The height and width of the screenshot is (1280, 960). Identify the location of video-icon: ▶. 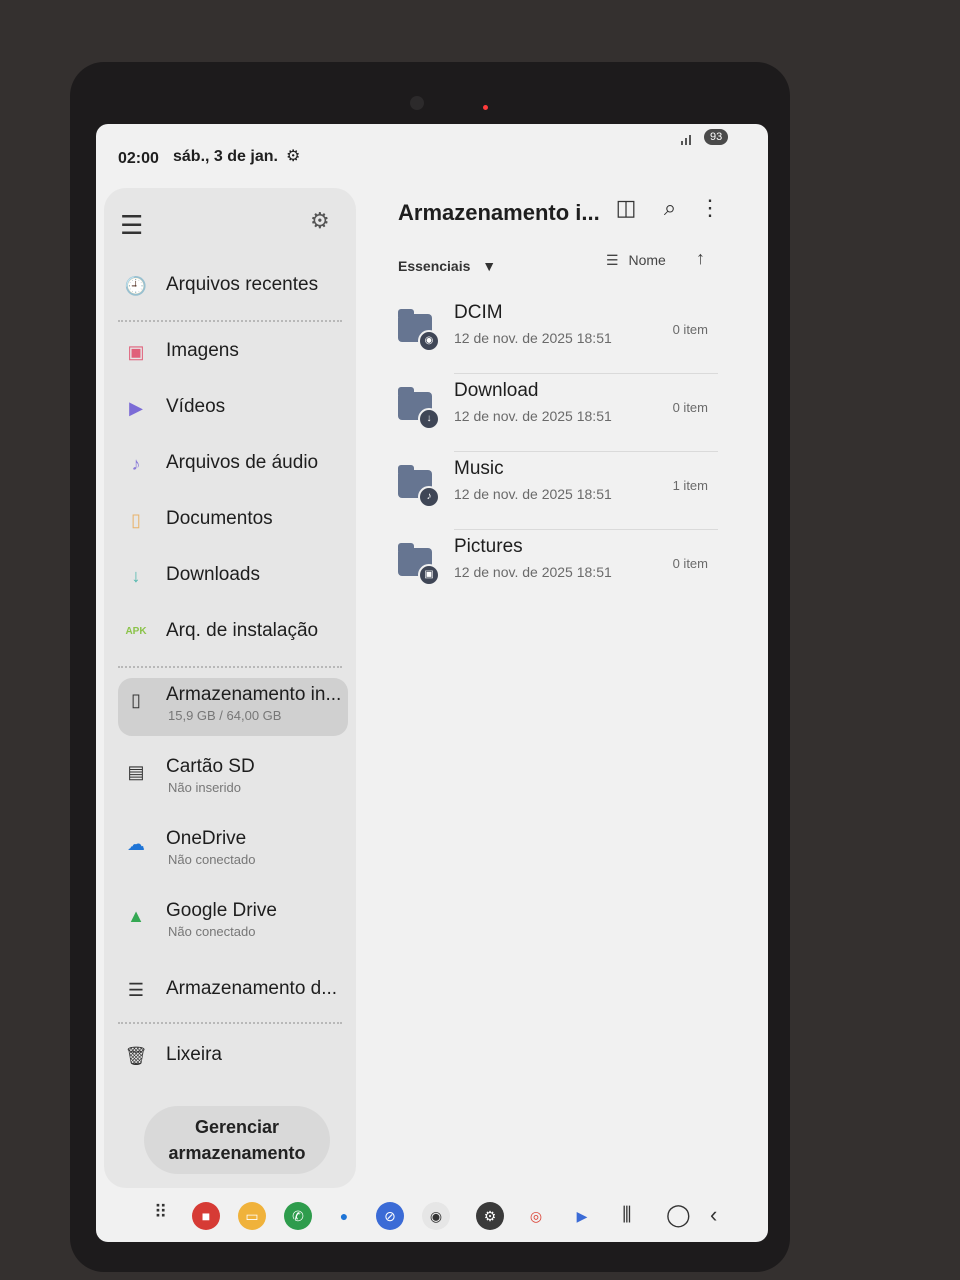
(136, 408).